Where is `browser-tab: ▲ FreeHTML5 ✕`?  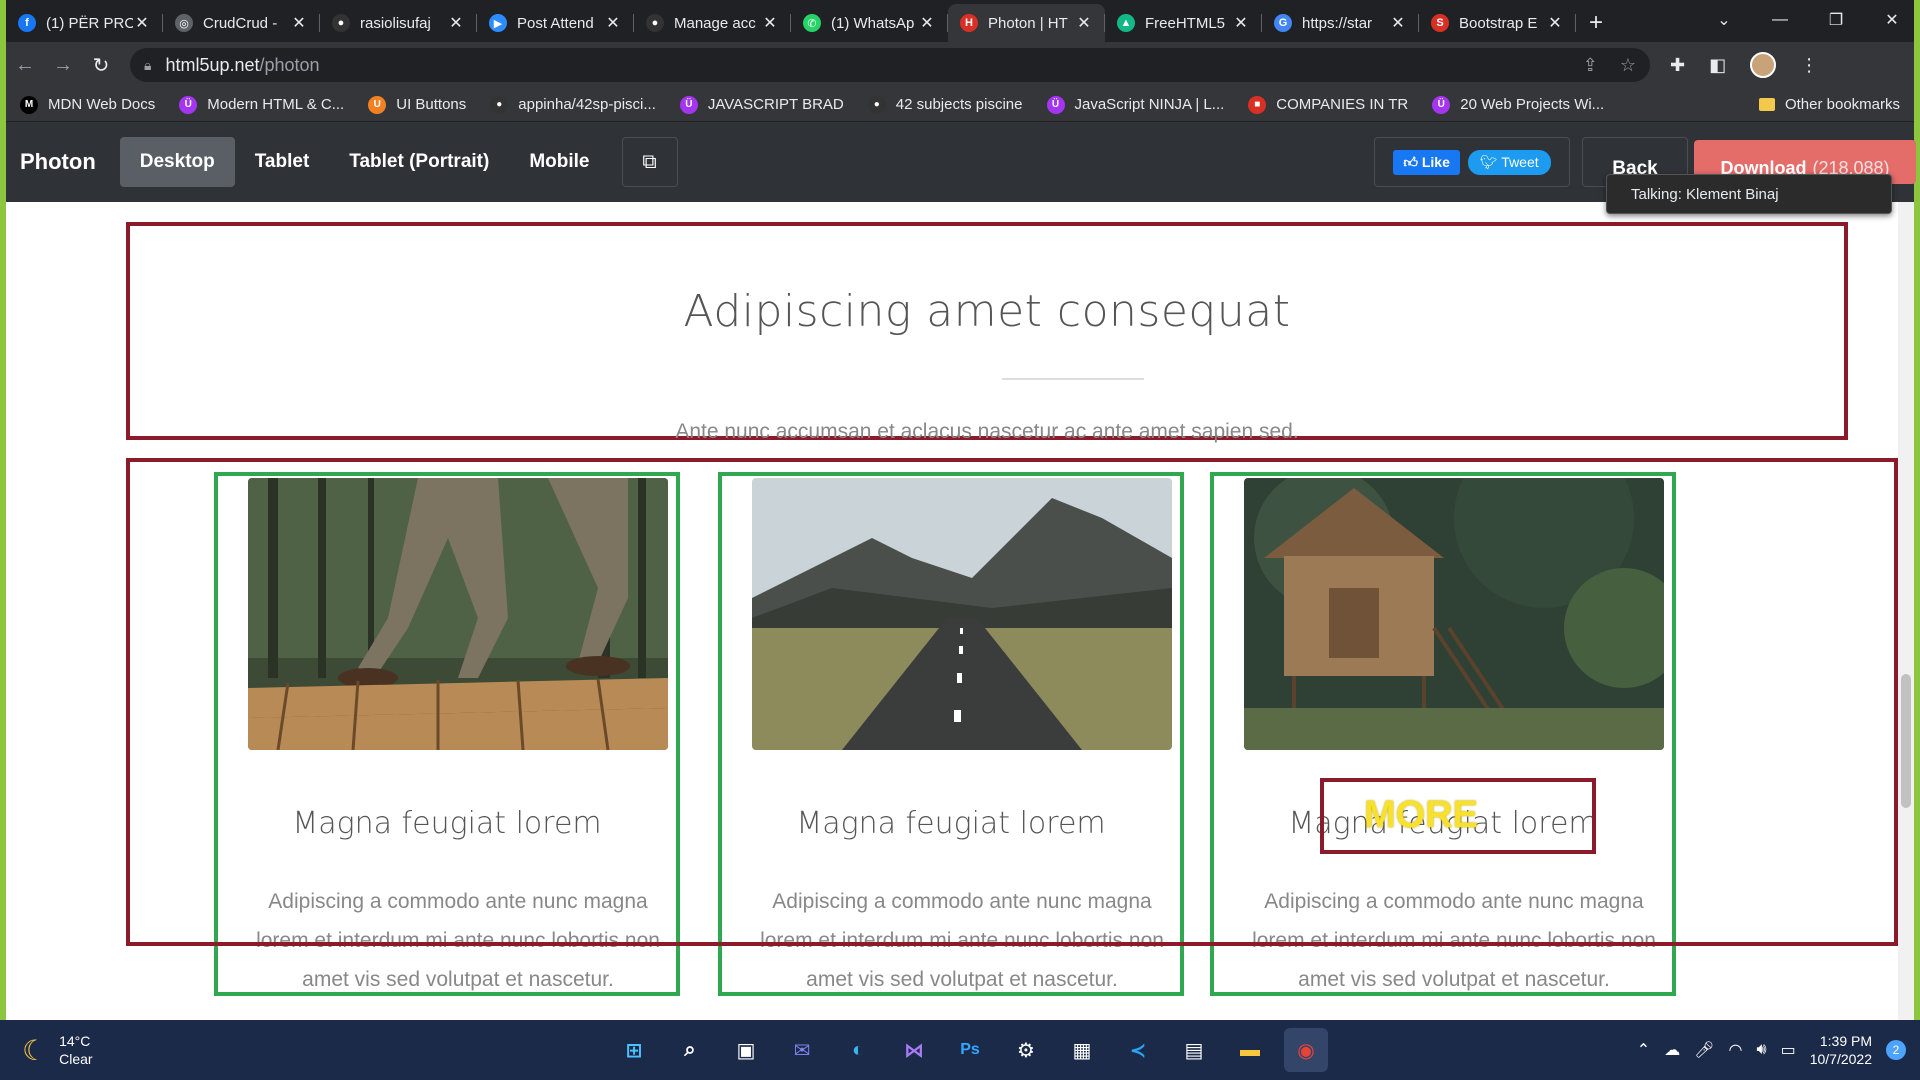
browser-tab: ▲ FreeHTML5 ✕ is located at coordinates (1183, 23).